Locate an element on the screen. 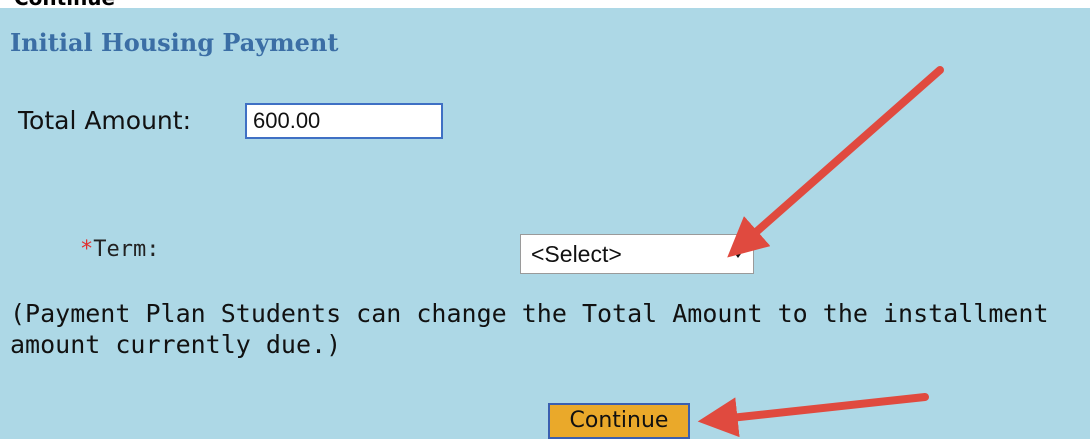 This screenshot has width=1090, height=439. term-label: *Term: is located at coordinates (119, 249).